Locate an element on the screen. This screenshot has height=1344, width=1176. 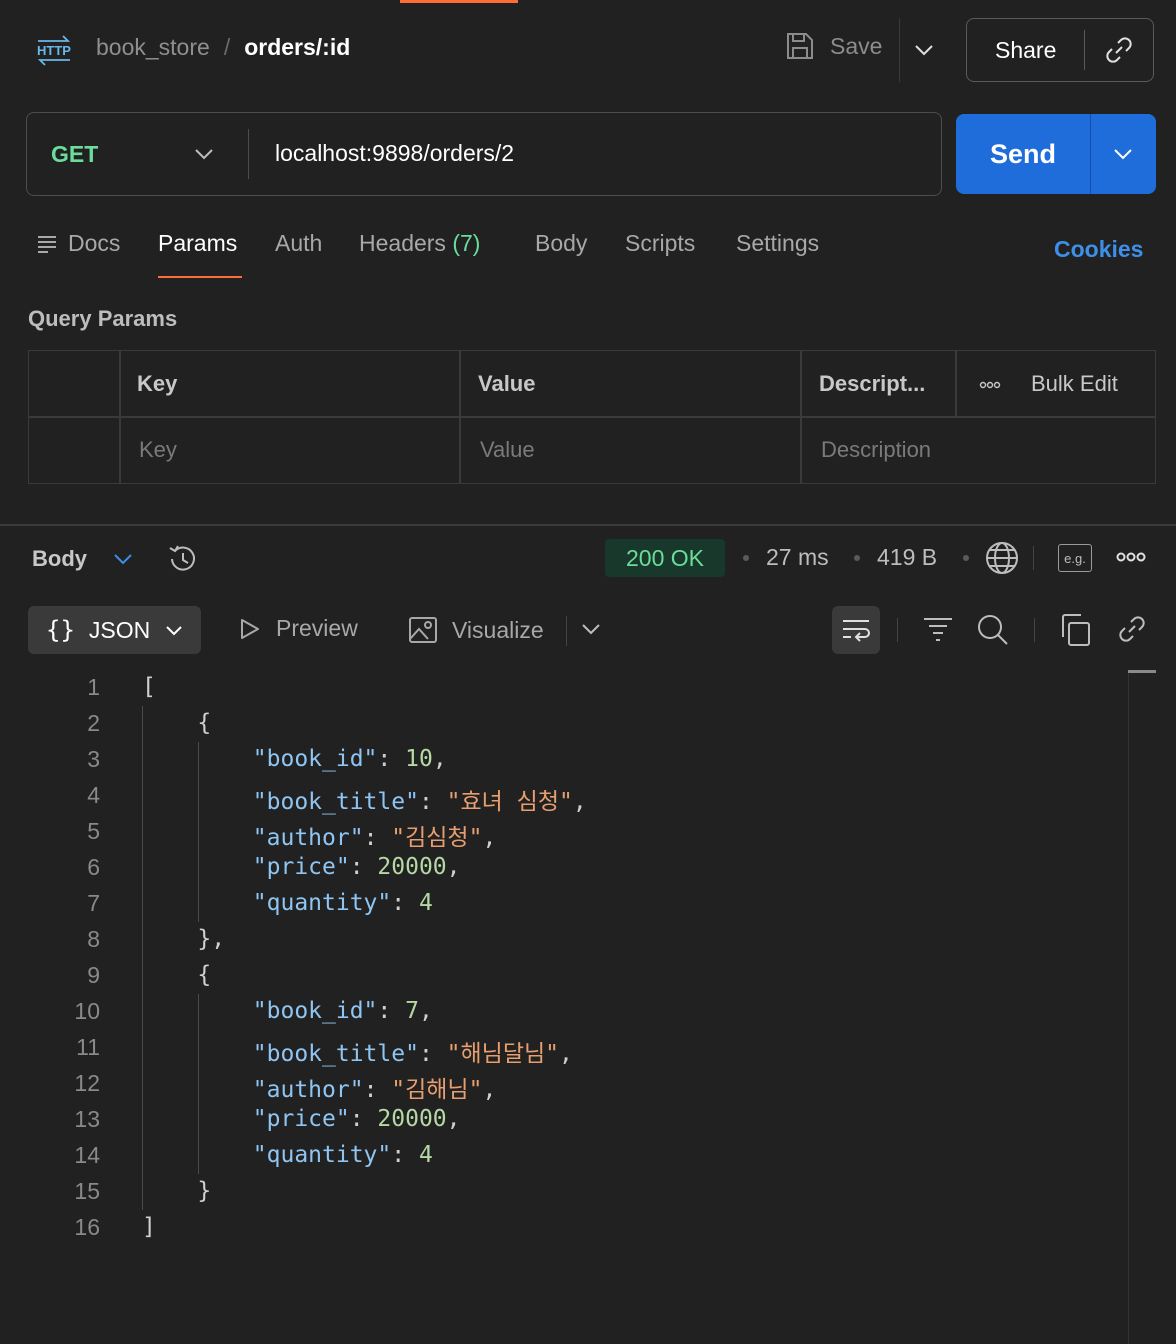
globe-icon is located at coordinates (1002, 558).